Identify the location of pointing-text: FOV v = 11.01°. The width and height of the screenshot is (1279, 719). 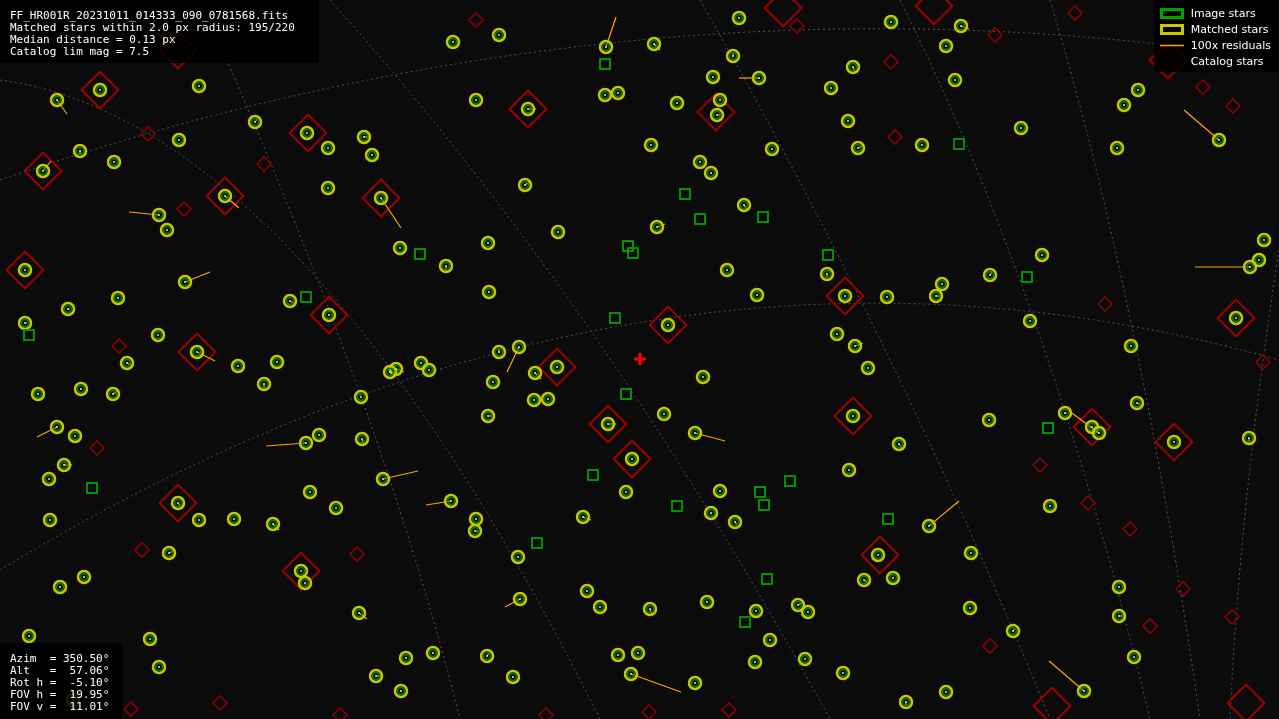
(60, 707).